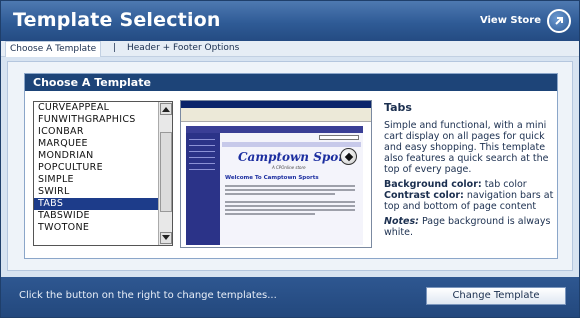  What do you see at coordinates (455, 184) in the screenshot?
I see `background-color-note: Background color: tab color` at bounding box center [455, 184].